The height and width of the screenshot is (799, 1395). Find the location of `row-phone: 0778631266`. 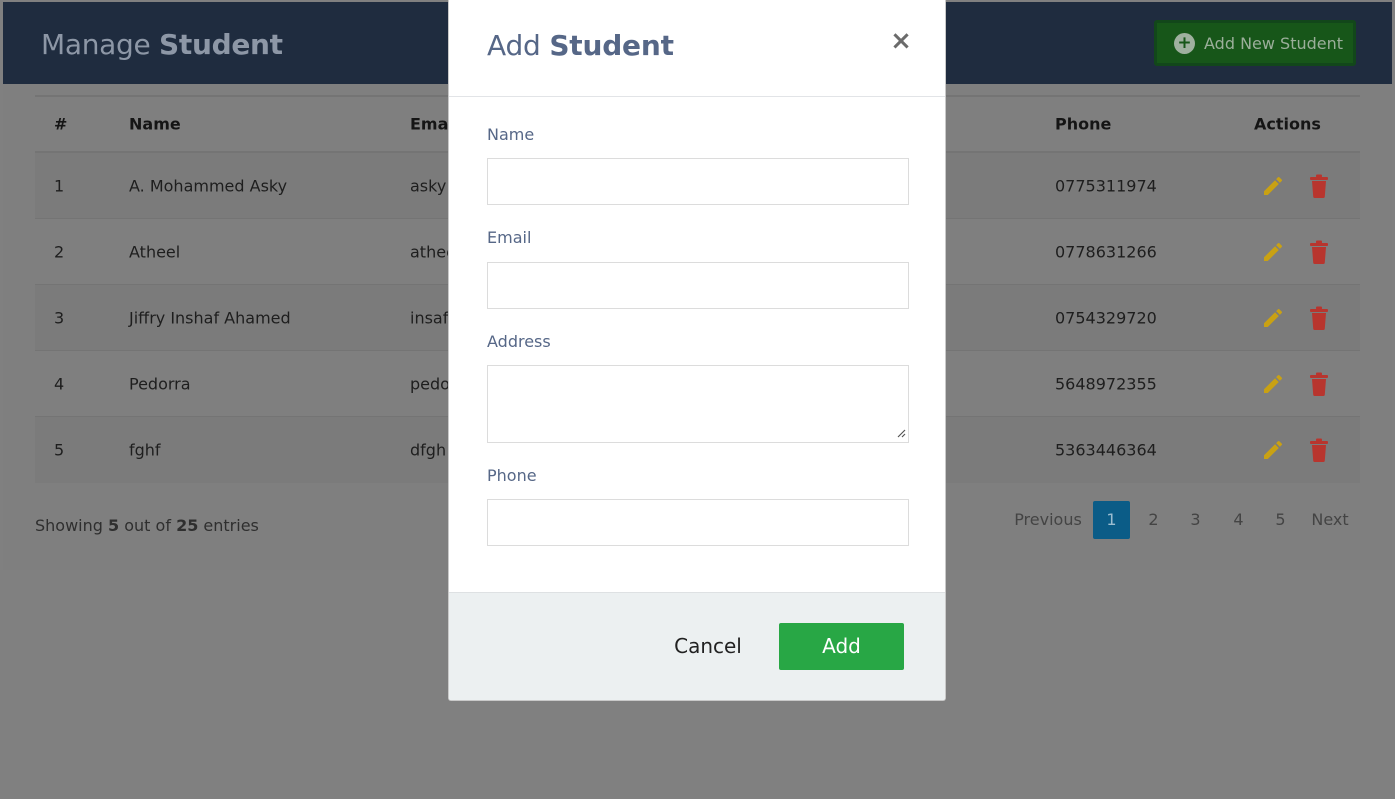

row-phone: 0778631266 is located at coordinates (1106, 251).